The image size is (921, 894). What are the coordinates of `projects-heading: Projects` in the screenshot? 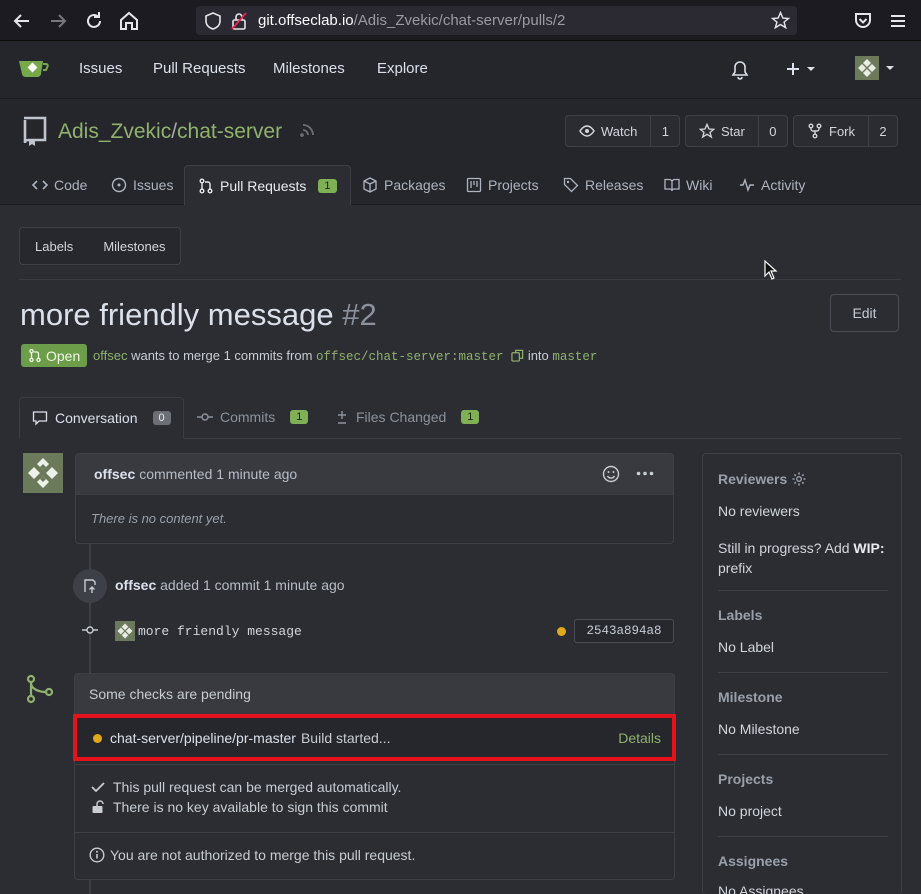 It's located at (745, 779).